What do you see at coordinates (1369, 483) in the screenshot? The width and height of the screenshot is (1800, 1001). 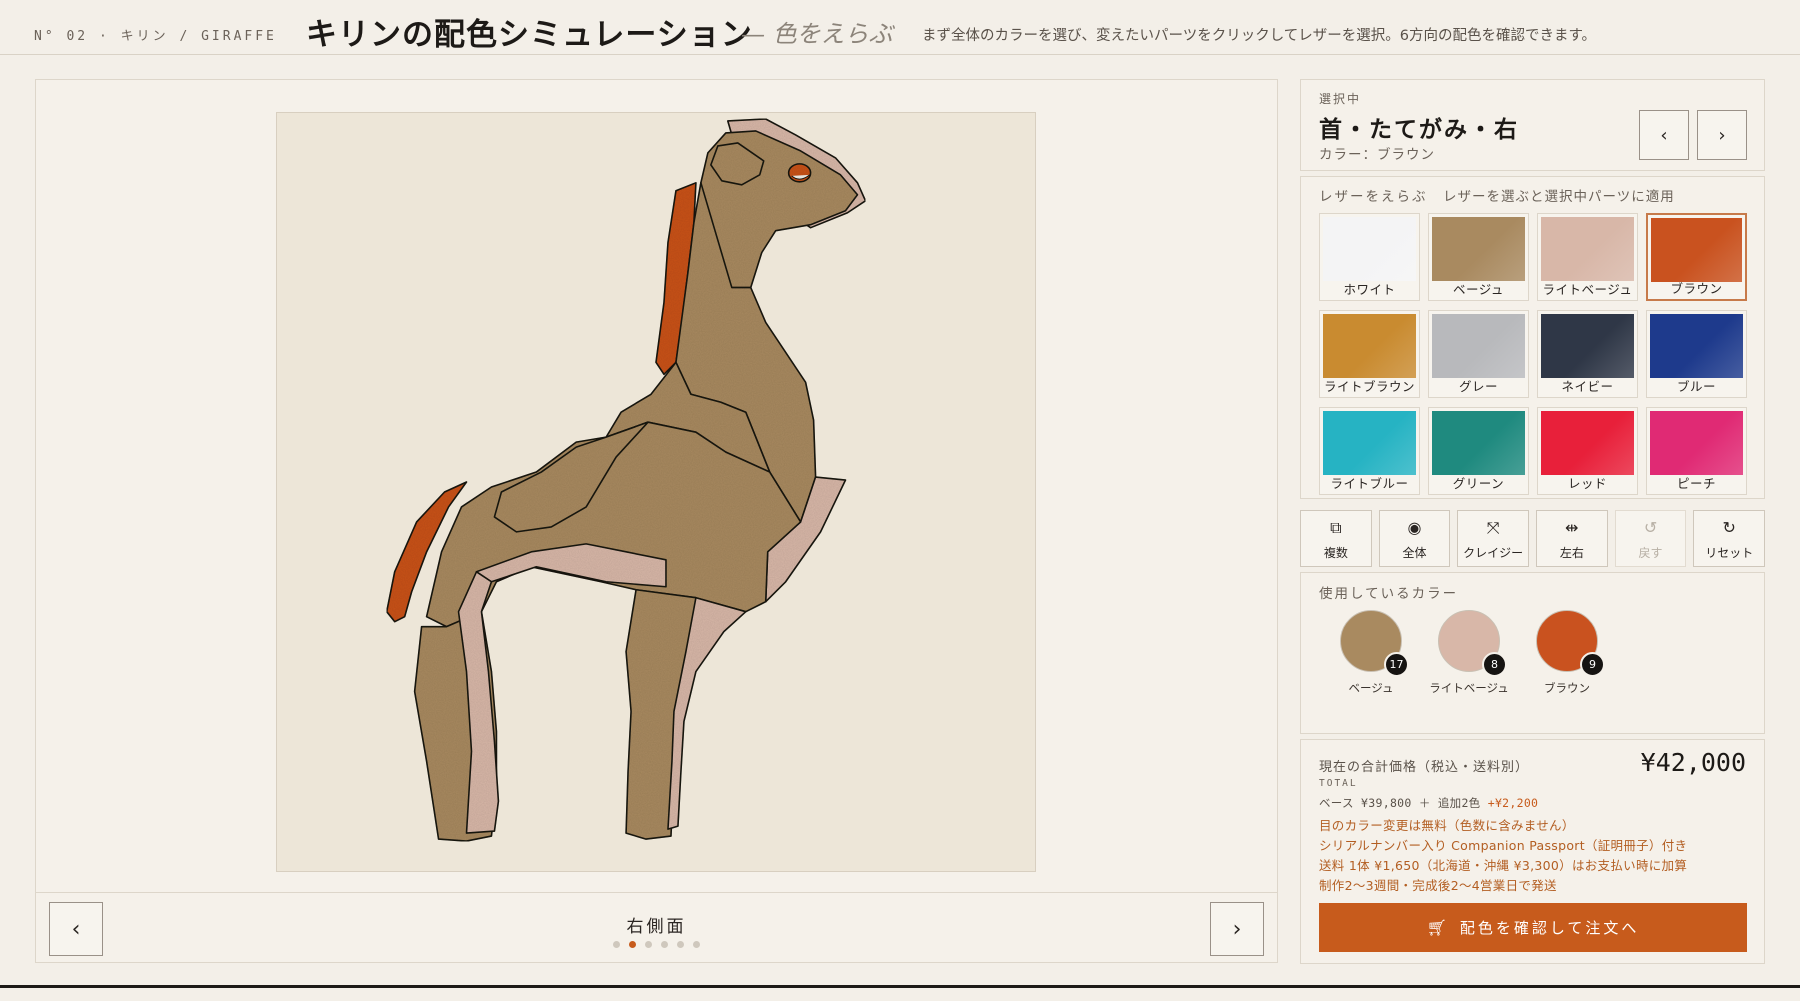 I see `swatch-label: ライトブルー` at bounding box center [1369, 483].